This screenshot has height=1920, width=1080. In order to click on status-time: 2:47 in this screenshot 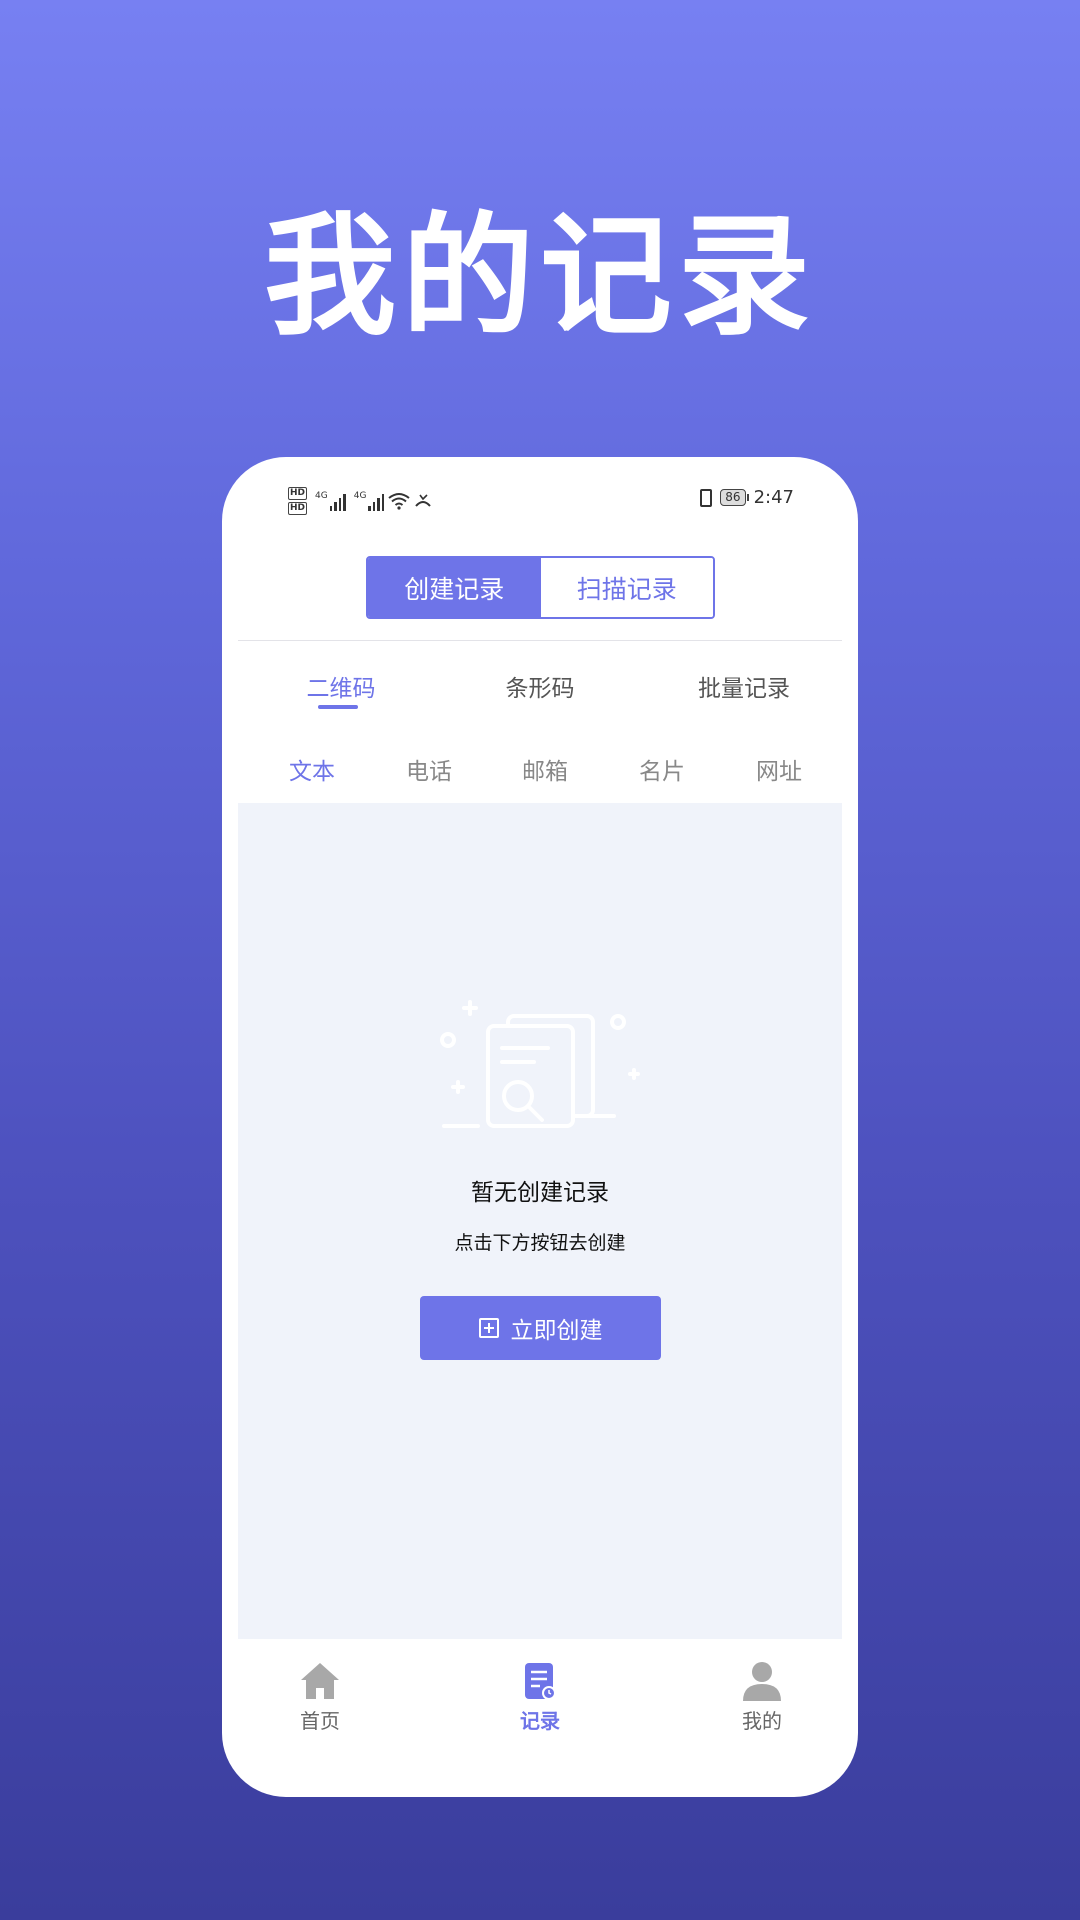, I will do `click(773, 497)`.